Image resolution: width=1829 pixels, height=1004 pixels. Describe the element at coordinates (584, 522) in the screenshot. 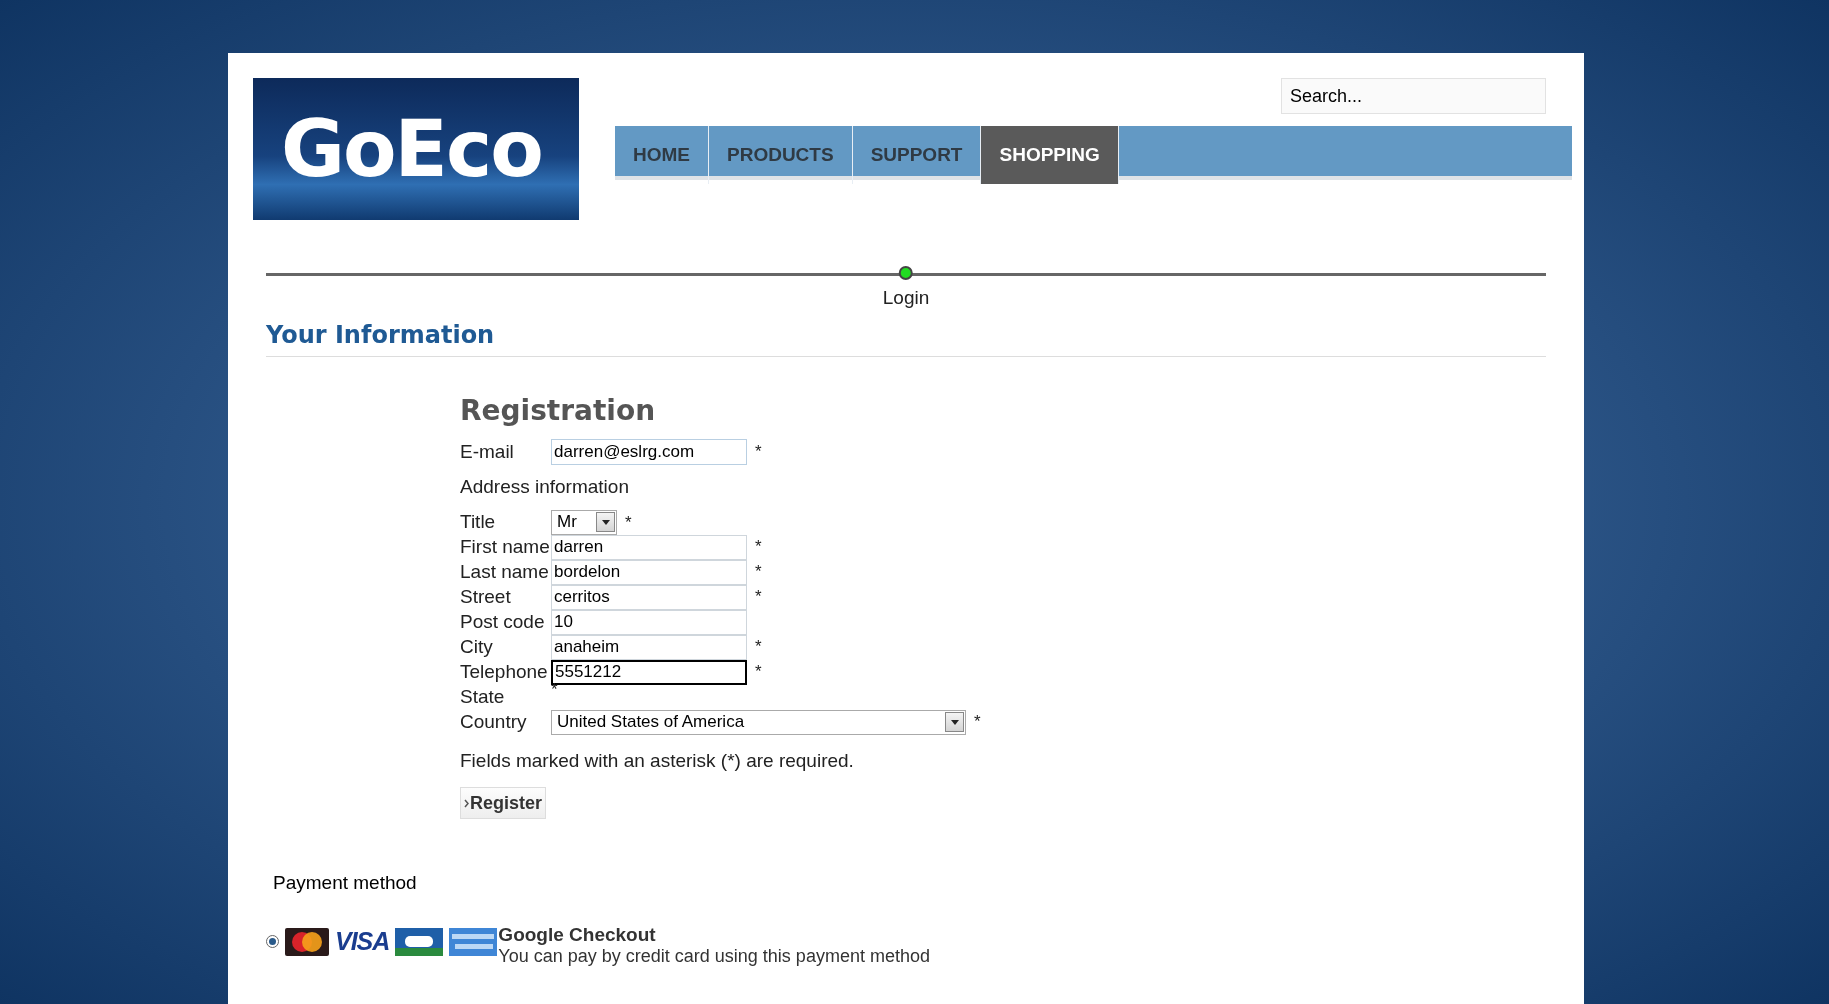

I see `dropdown: Mr` at that location.